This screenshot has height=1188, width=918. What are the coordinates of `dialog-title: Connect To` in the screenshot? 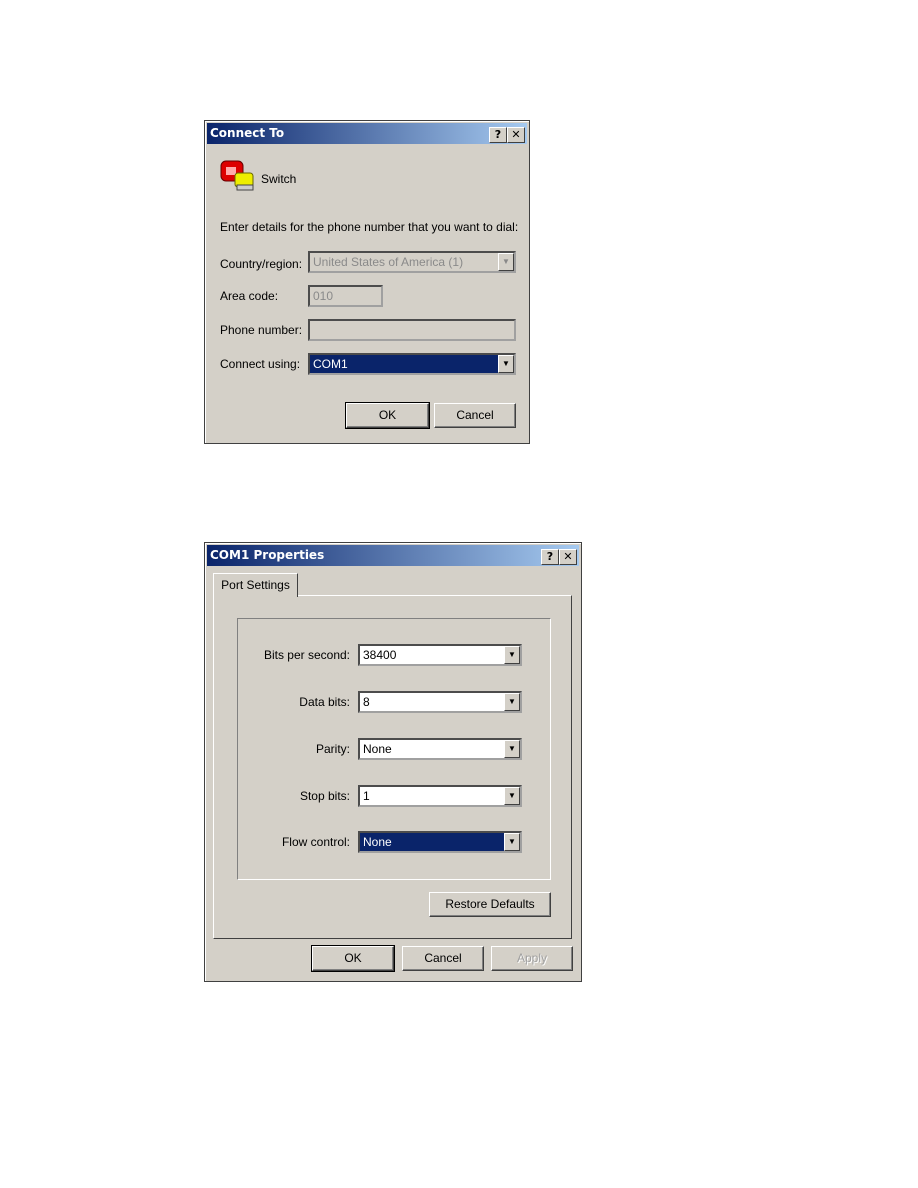 It's located at (247, 133).